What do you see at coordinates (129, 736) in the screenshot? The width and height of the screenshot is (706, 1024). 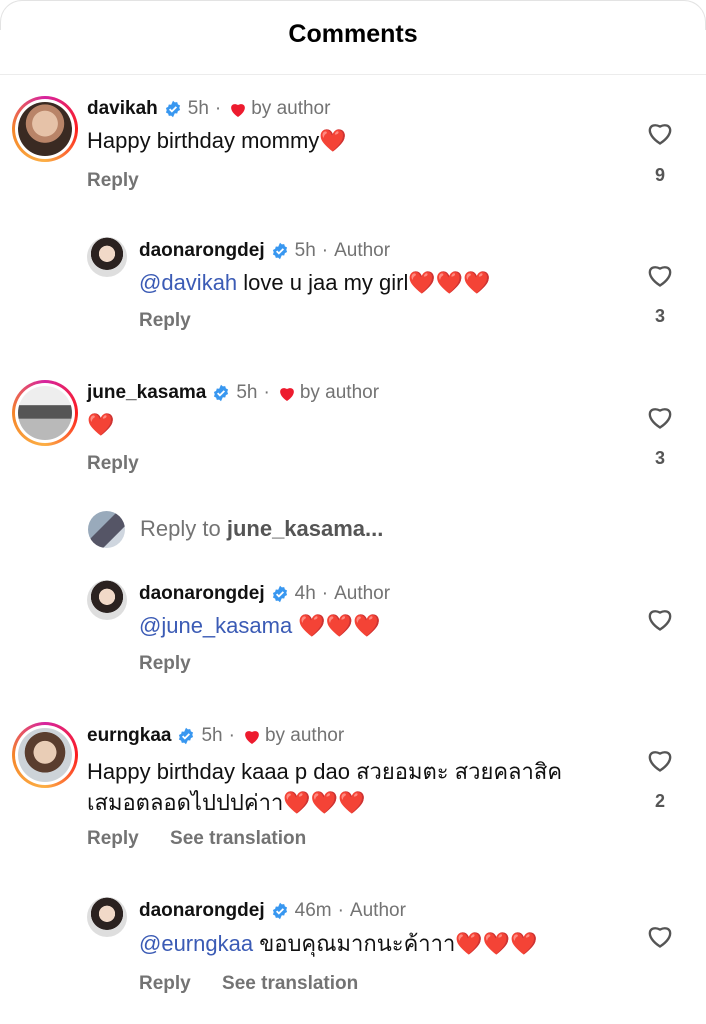 I see `username: eurngkaa` at bounding box center [129, 736].